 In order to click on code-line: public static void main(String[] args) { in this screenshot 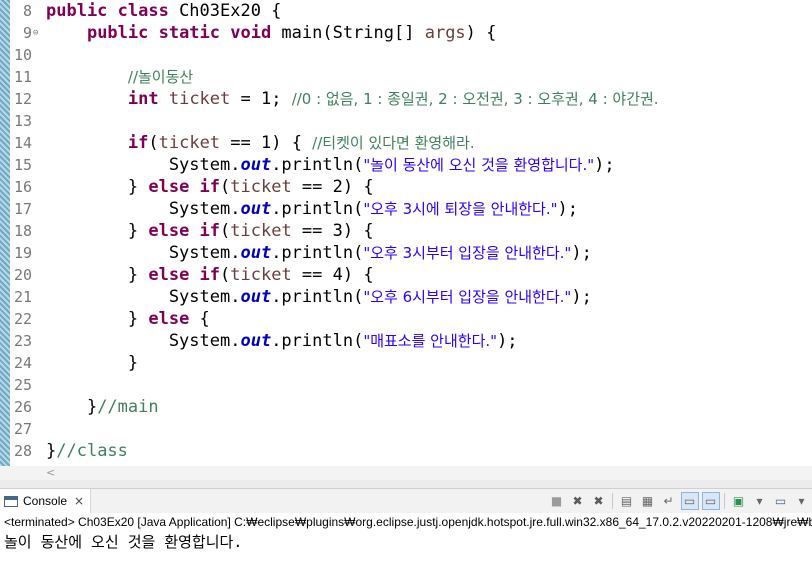, I will do `click(271, 33)`.